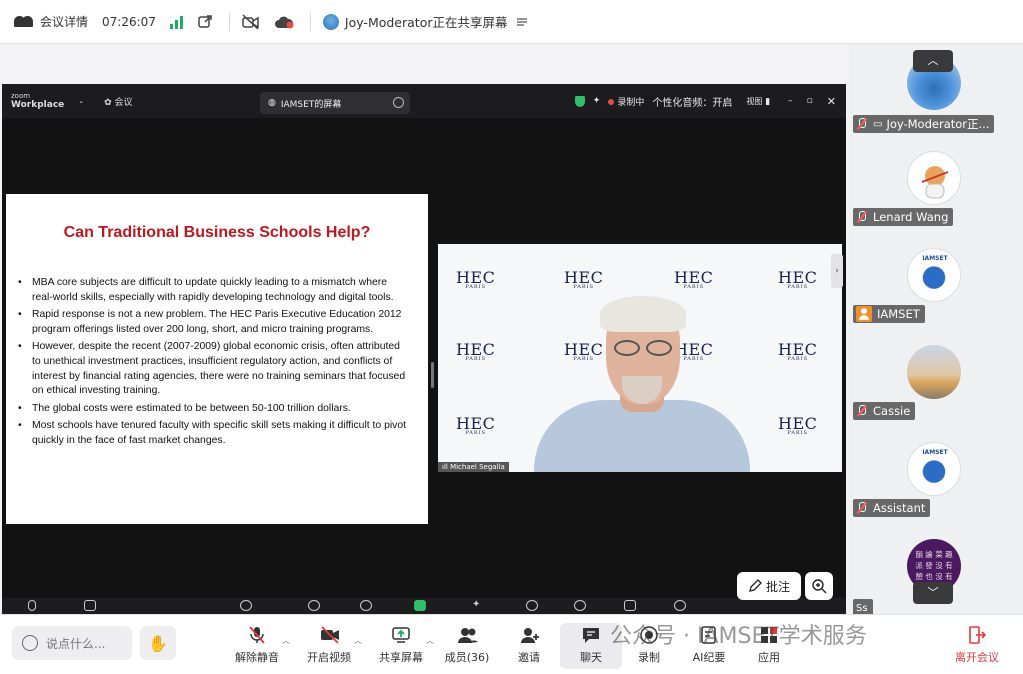 The image size is (1023, 674). What do you see at coordinates (522, 22) in the screenshot?
I see `sharing-menu-icon` at bounding box center [522, 22].